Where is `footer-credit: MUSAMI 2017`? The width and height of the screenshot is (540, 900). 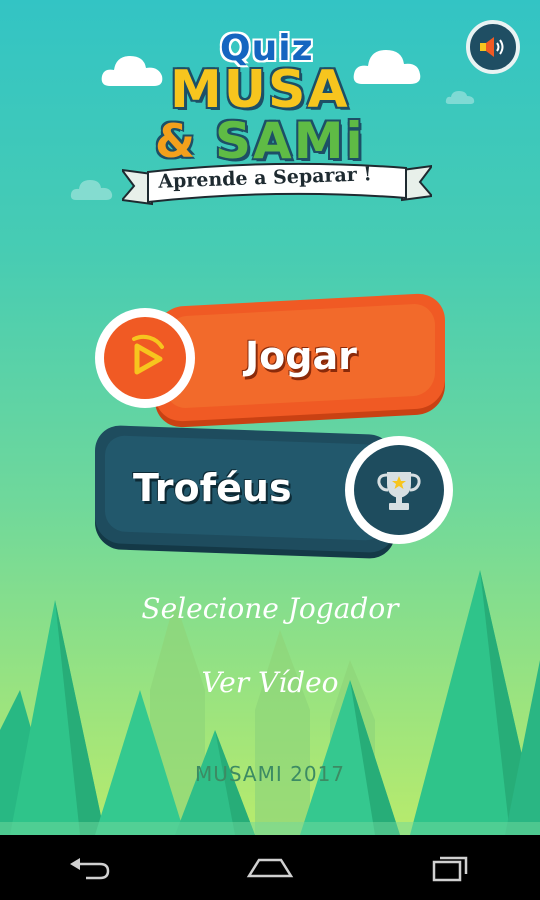
footer-credit: MUSAMI 2017 is located at coordinates (270, 774).